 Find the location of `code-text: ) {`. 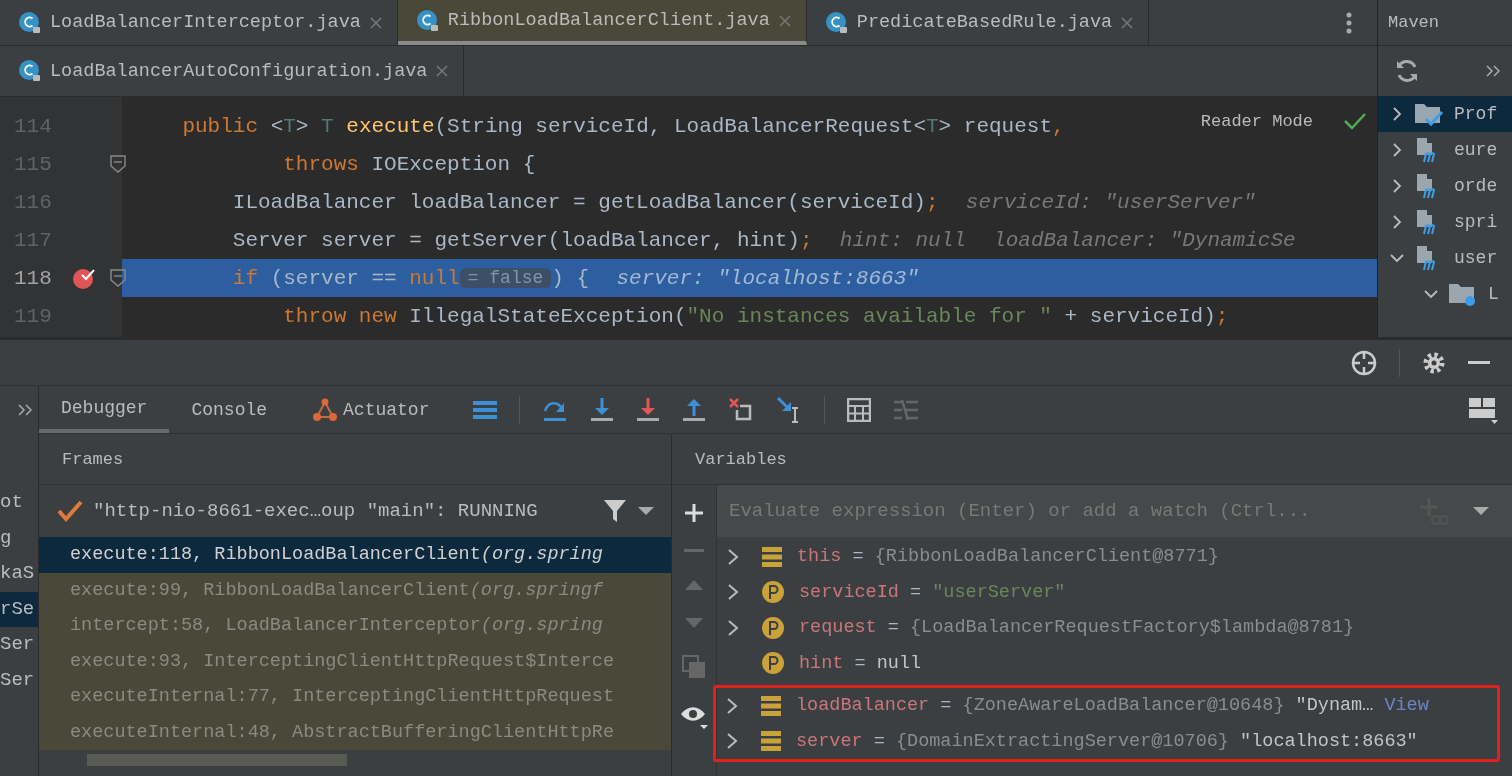

code-text: ) { is located at coordinates (570, 278).